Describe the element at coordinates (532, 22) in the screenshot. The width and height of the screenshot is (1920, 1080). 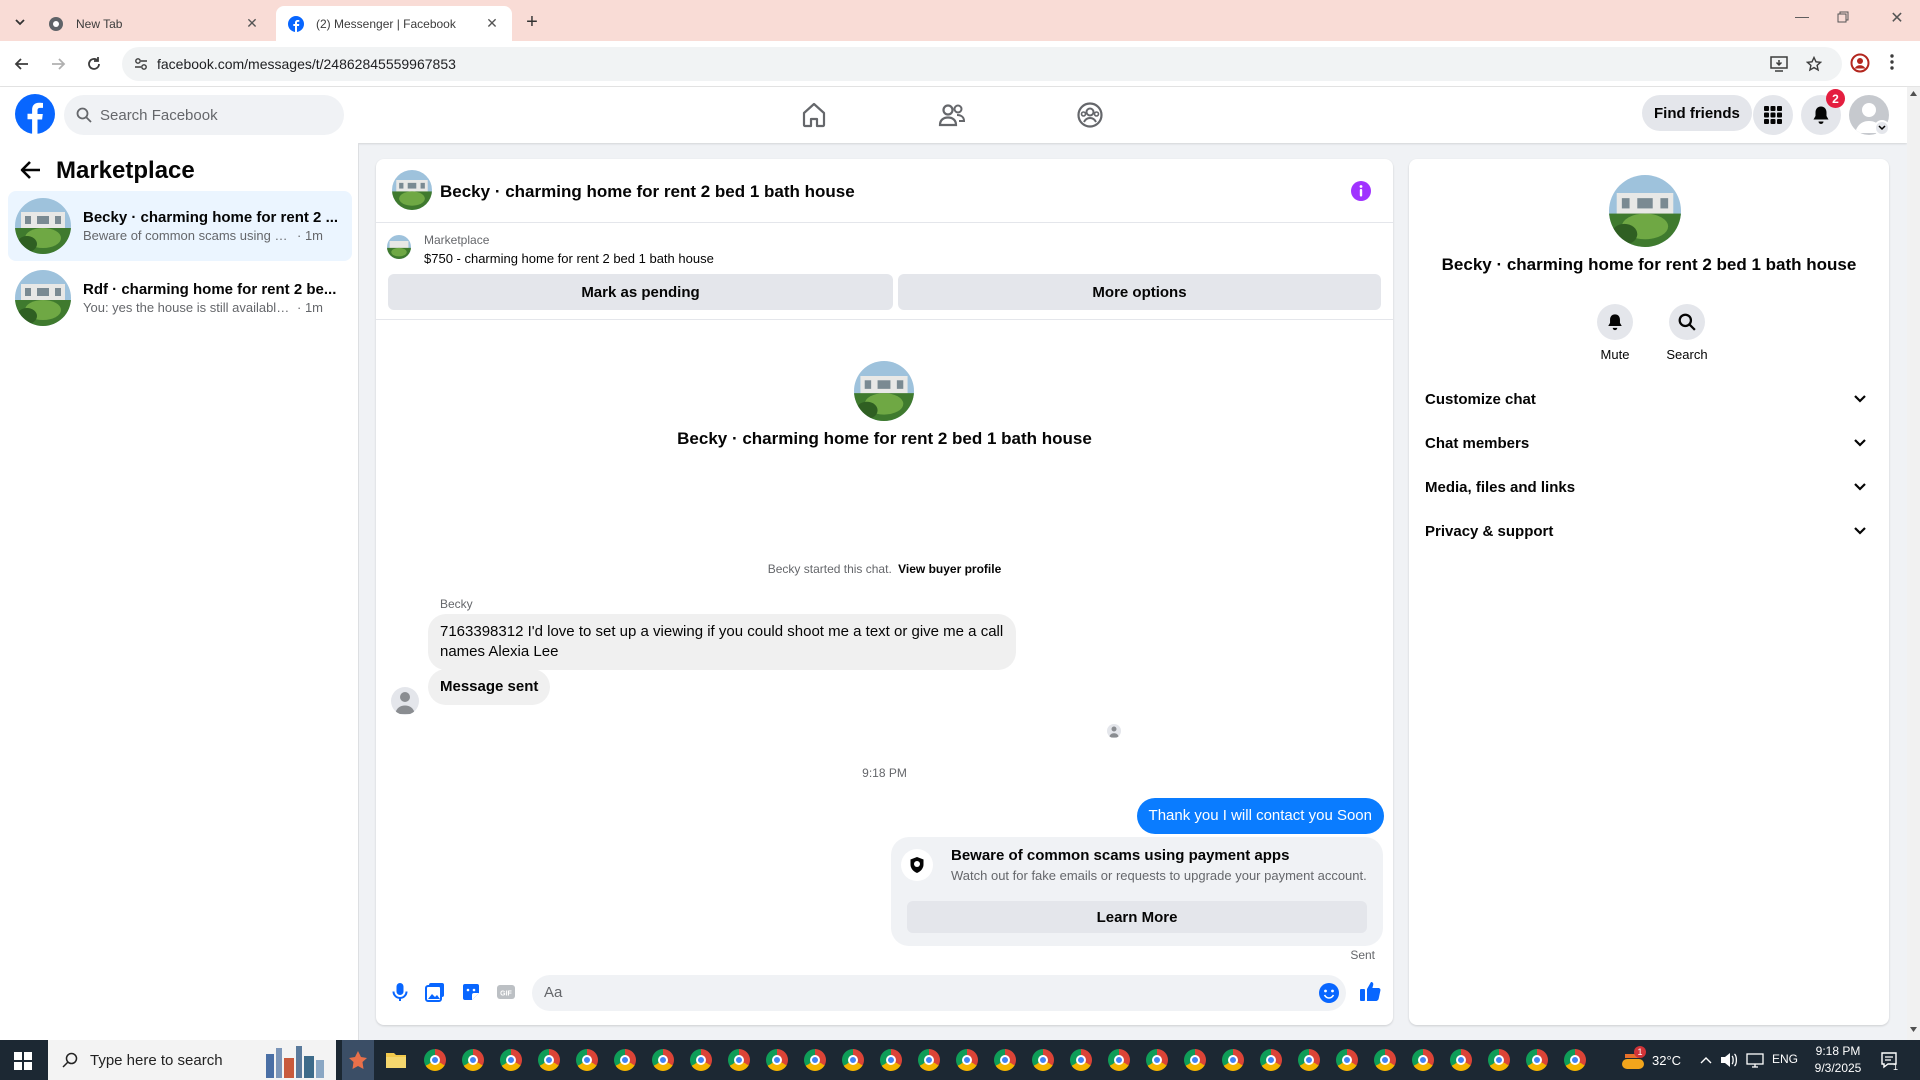
I see `new-tab-button: +` at that location.